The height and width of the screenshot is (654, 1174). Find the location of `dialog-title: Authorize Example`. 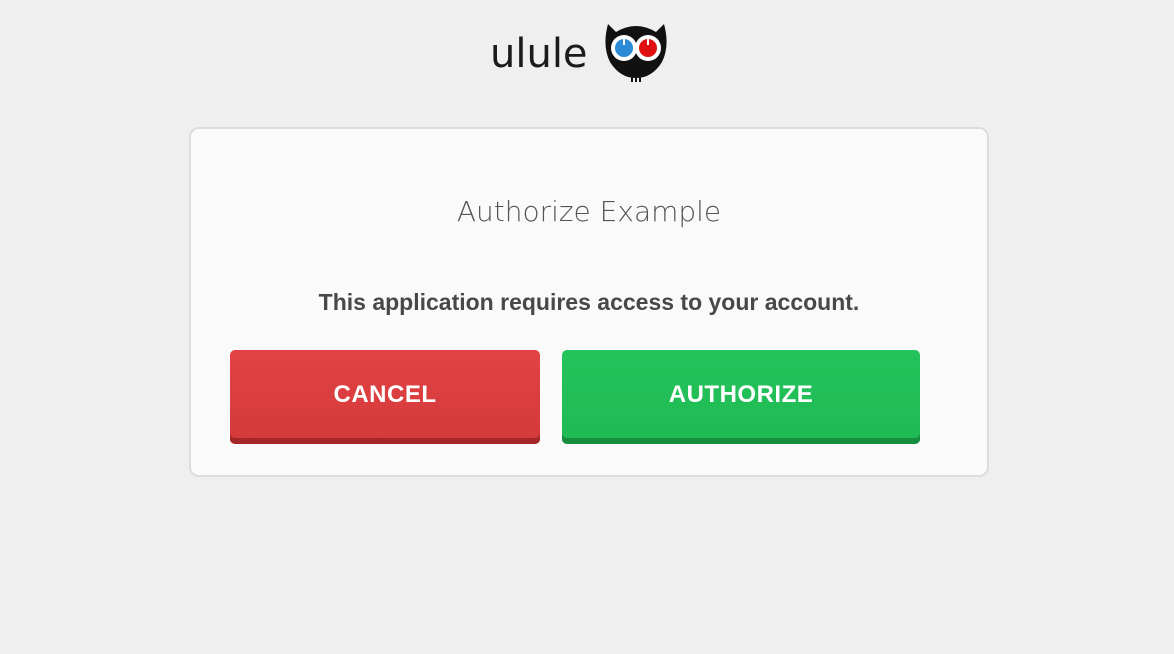

dialog-title: Authorize Example is located at coordinates (589, 211).